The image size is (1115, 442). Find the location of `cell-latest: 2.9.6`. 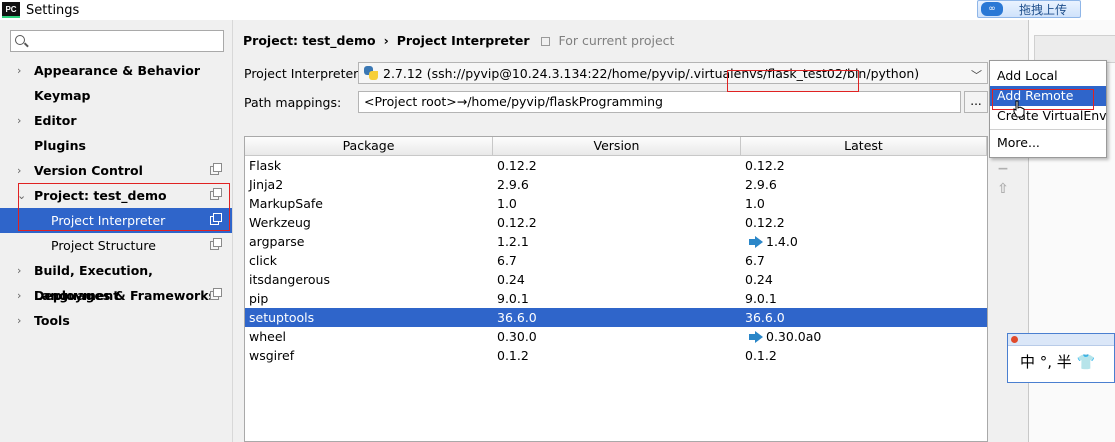

cell-latest: 2.9.6 is located at coordinates (864, 184).